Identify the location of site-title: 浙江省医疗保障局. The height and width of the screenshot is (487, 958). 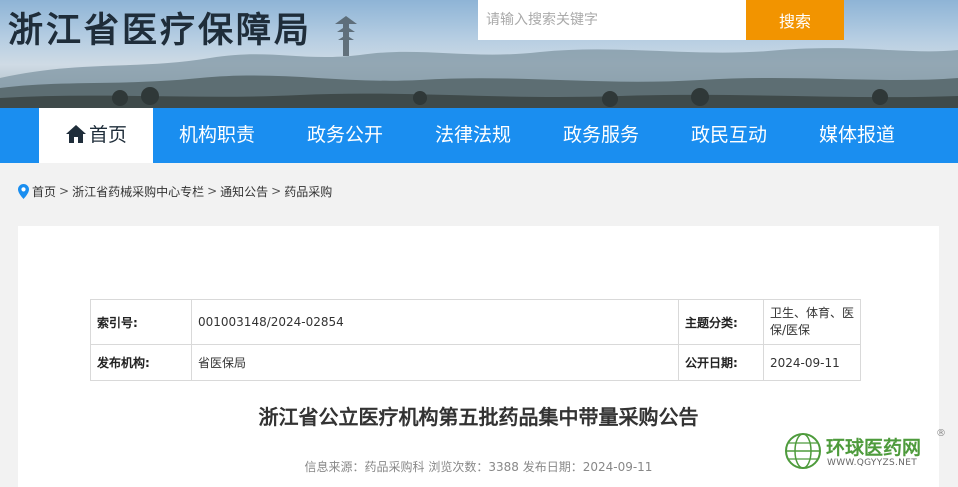
(160, 31).